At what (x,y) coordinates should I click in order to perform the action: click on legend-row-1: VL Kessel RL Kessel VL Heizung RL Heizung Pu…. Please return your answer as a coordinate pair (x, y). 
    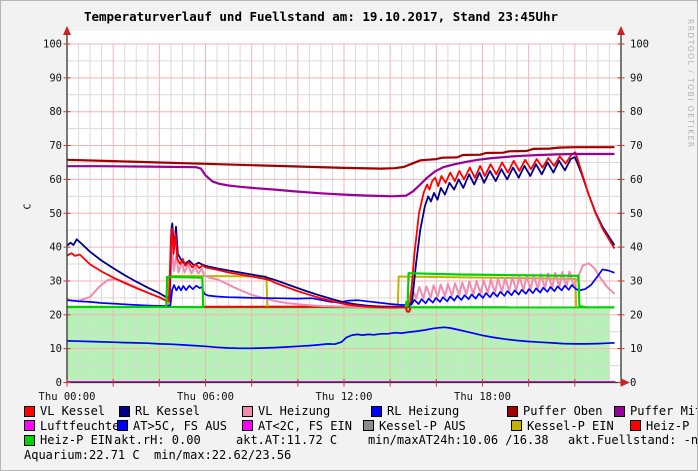
    Looking at the image, I should click on (360, 411).